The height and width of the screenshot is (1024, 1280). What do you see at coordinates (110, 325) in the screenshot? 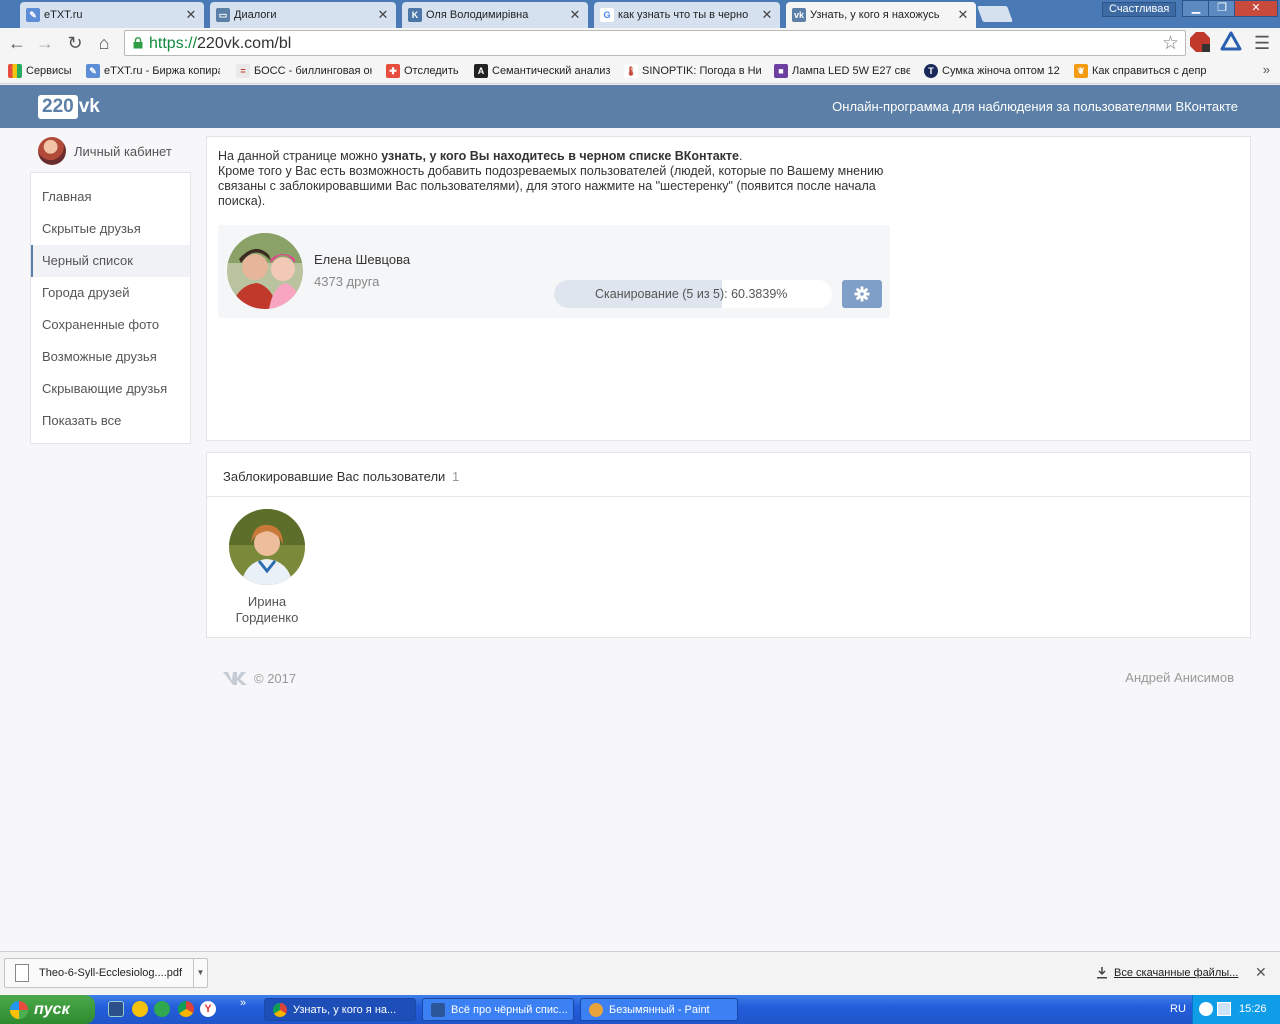
I see `sidebar-item-saved-photos: Сохраненные фото` at bounding box center [110, 325].